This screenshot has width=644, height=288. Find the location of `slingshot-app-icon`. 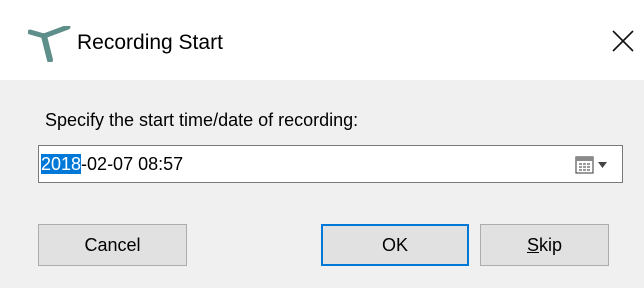

slingshot-app-icon is located at coordinates (49, 44).